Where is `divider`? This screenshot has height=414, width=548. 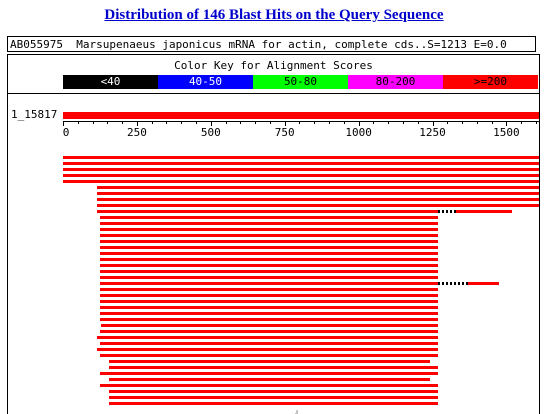 divider is located at coordinates (273, 93).